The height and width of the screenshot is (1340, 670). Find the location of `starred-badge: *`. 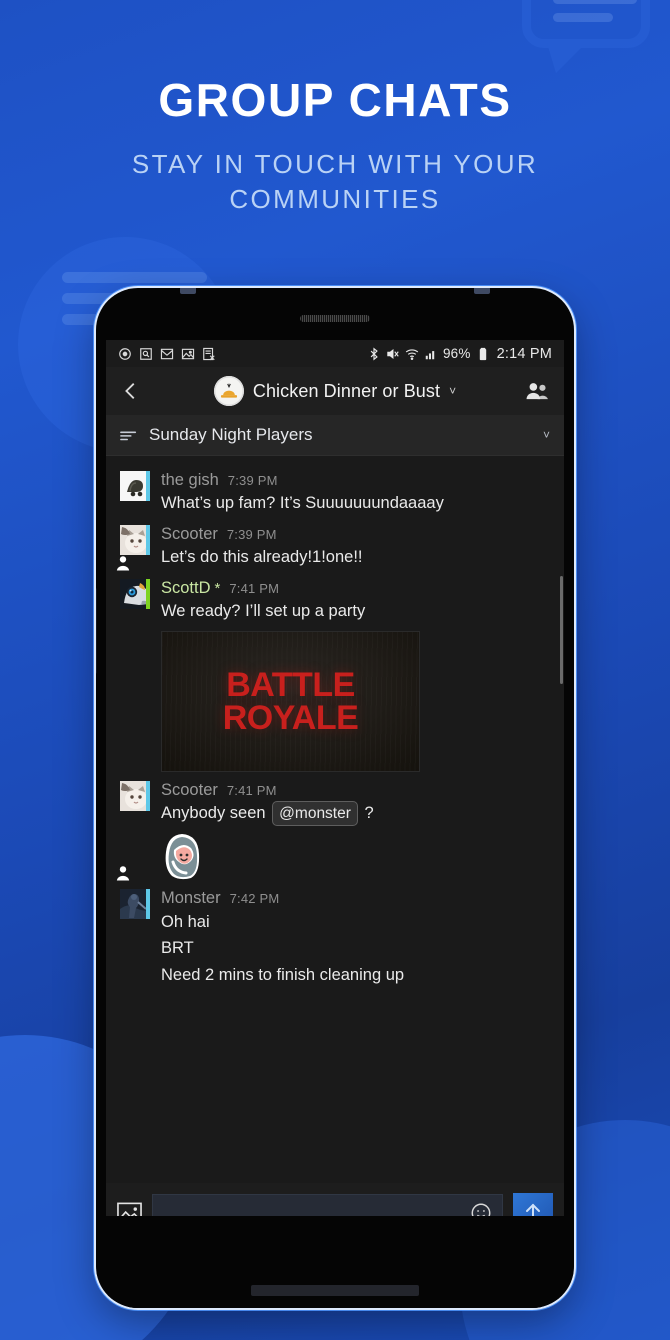

starred-badge: * is located at coordinates (217, 588).